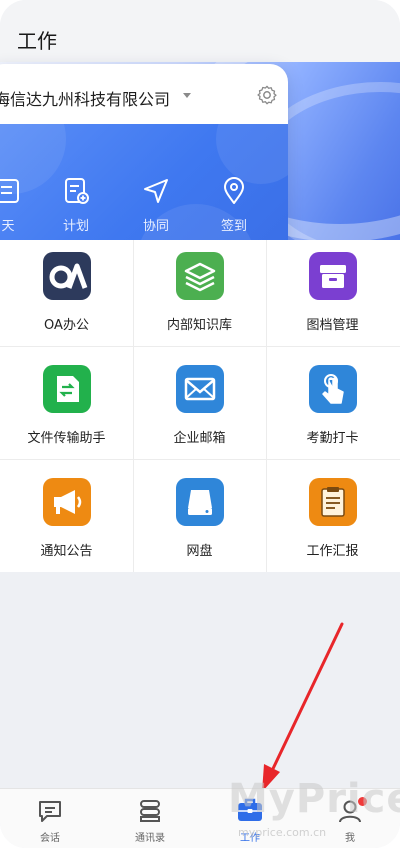 The width and height of the screenshot is (400, 848). I want to click on watermark-url: myprice.com.cn, so click(282, 832).